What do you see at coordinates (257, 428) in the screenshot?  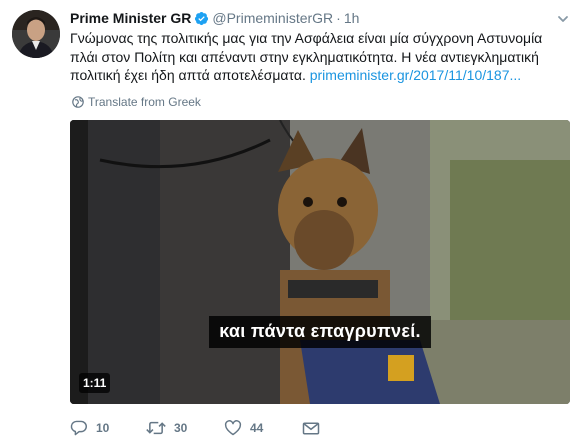 I see `like-count: 44` at bounding box center [257, 428].